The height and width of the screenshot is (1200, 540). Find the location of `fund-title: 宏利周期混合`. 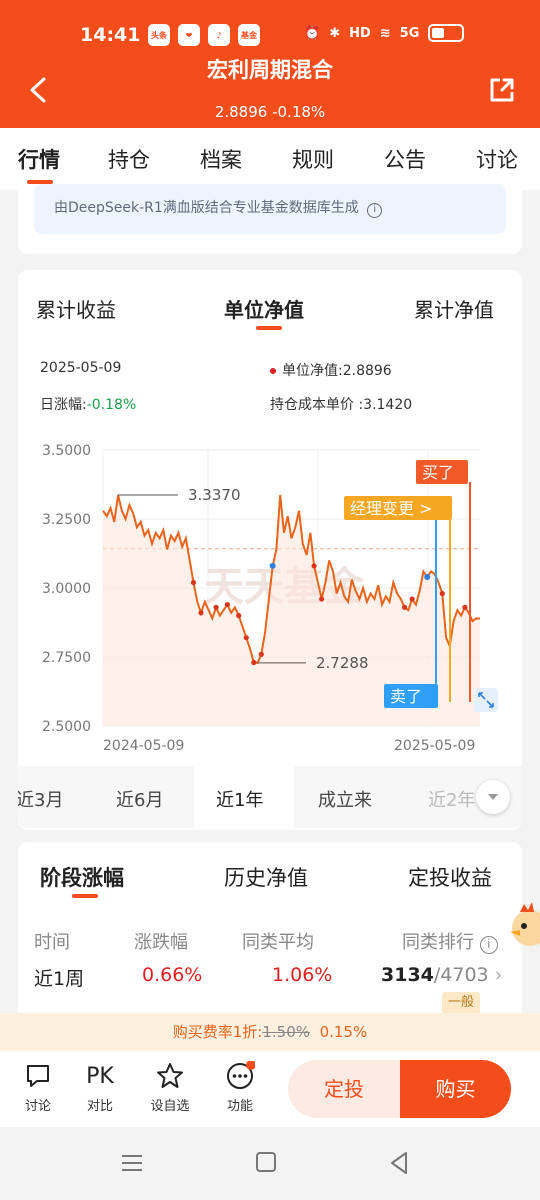

fund-title: 宏利周期混合 is located at coordinates (270, 70).